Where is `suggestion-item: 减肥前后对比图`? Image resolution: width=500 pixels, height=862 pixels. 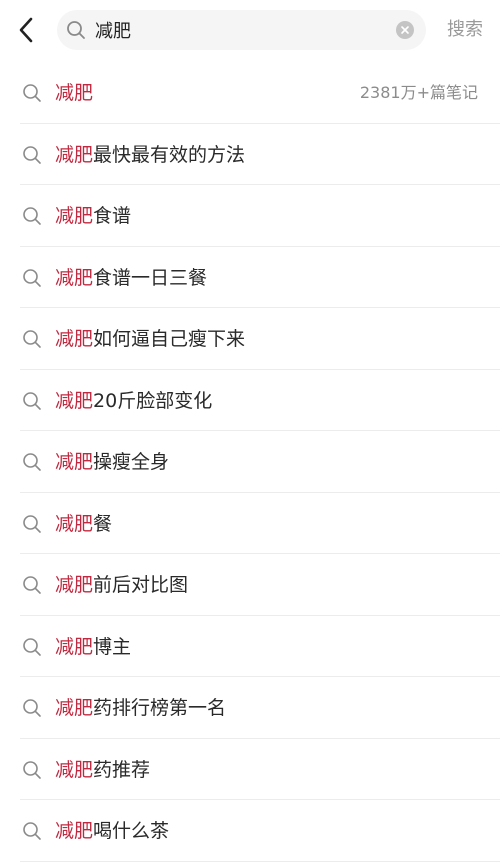
suggestion-item: 减肥前后对比图 is located at coordinates (250, 585).